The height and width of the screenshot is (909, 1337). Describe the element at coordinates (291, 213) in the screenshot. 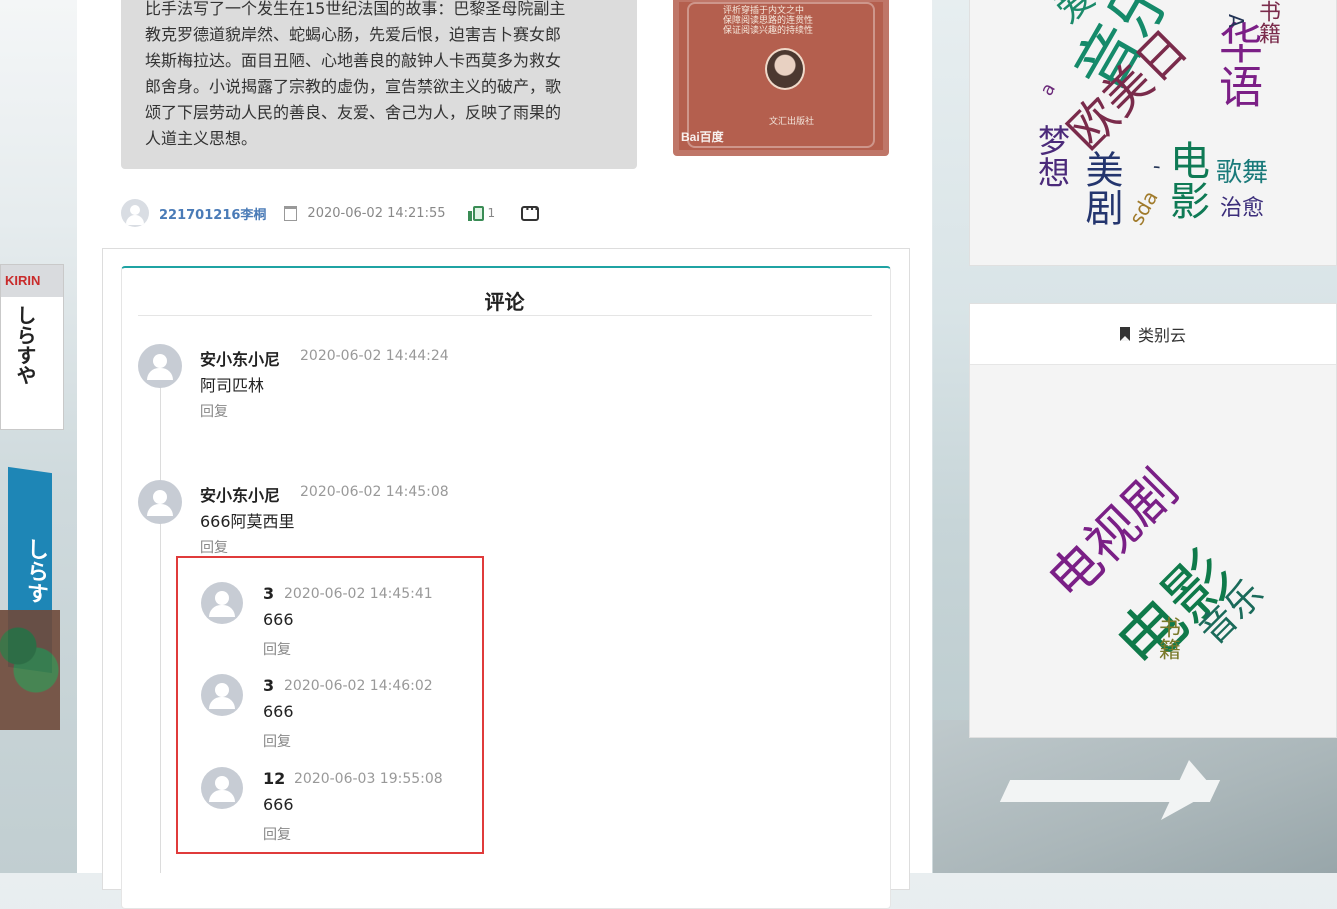

I see `calendar-icon` at that location.